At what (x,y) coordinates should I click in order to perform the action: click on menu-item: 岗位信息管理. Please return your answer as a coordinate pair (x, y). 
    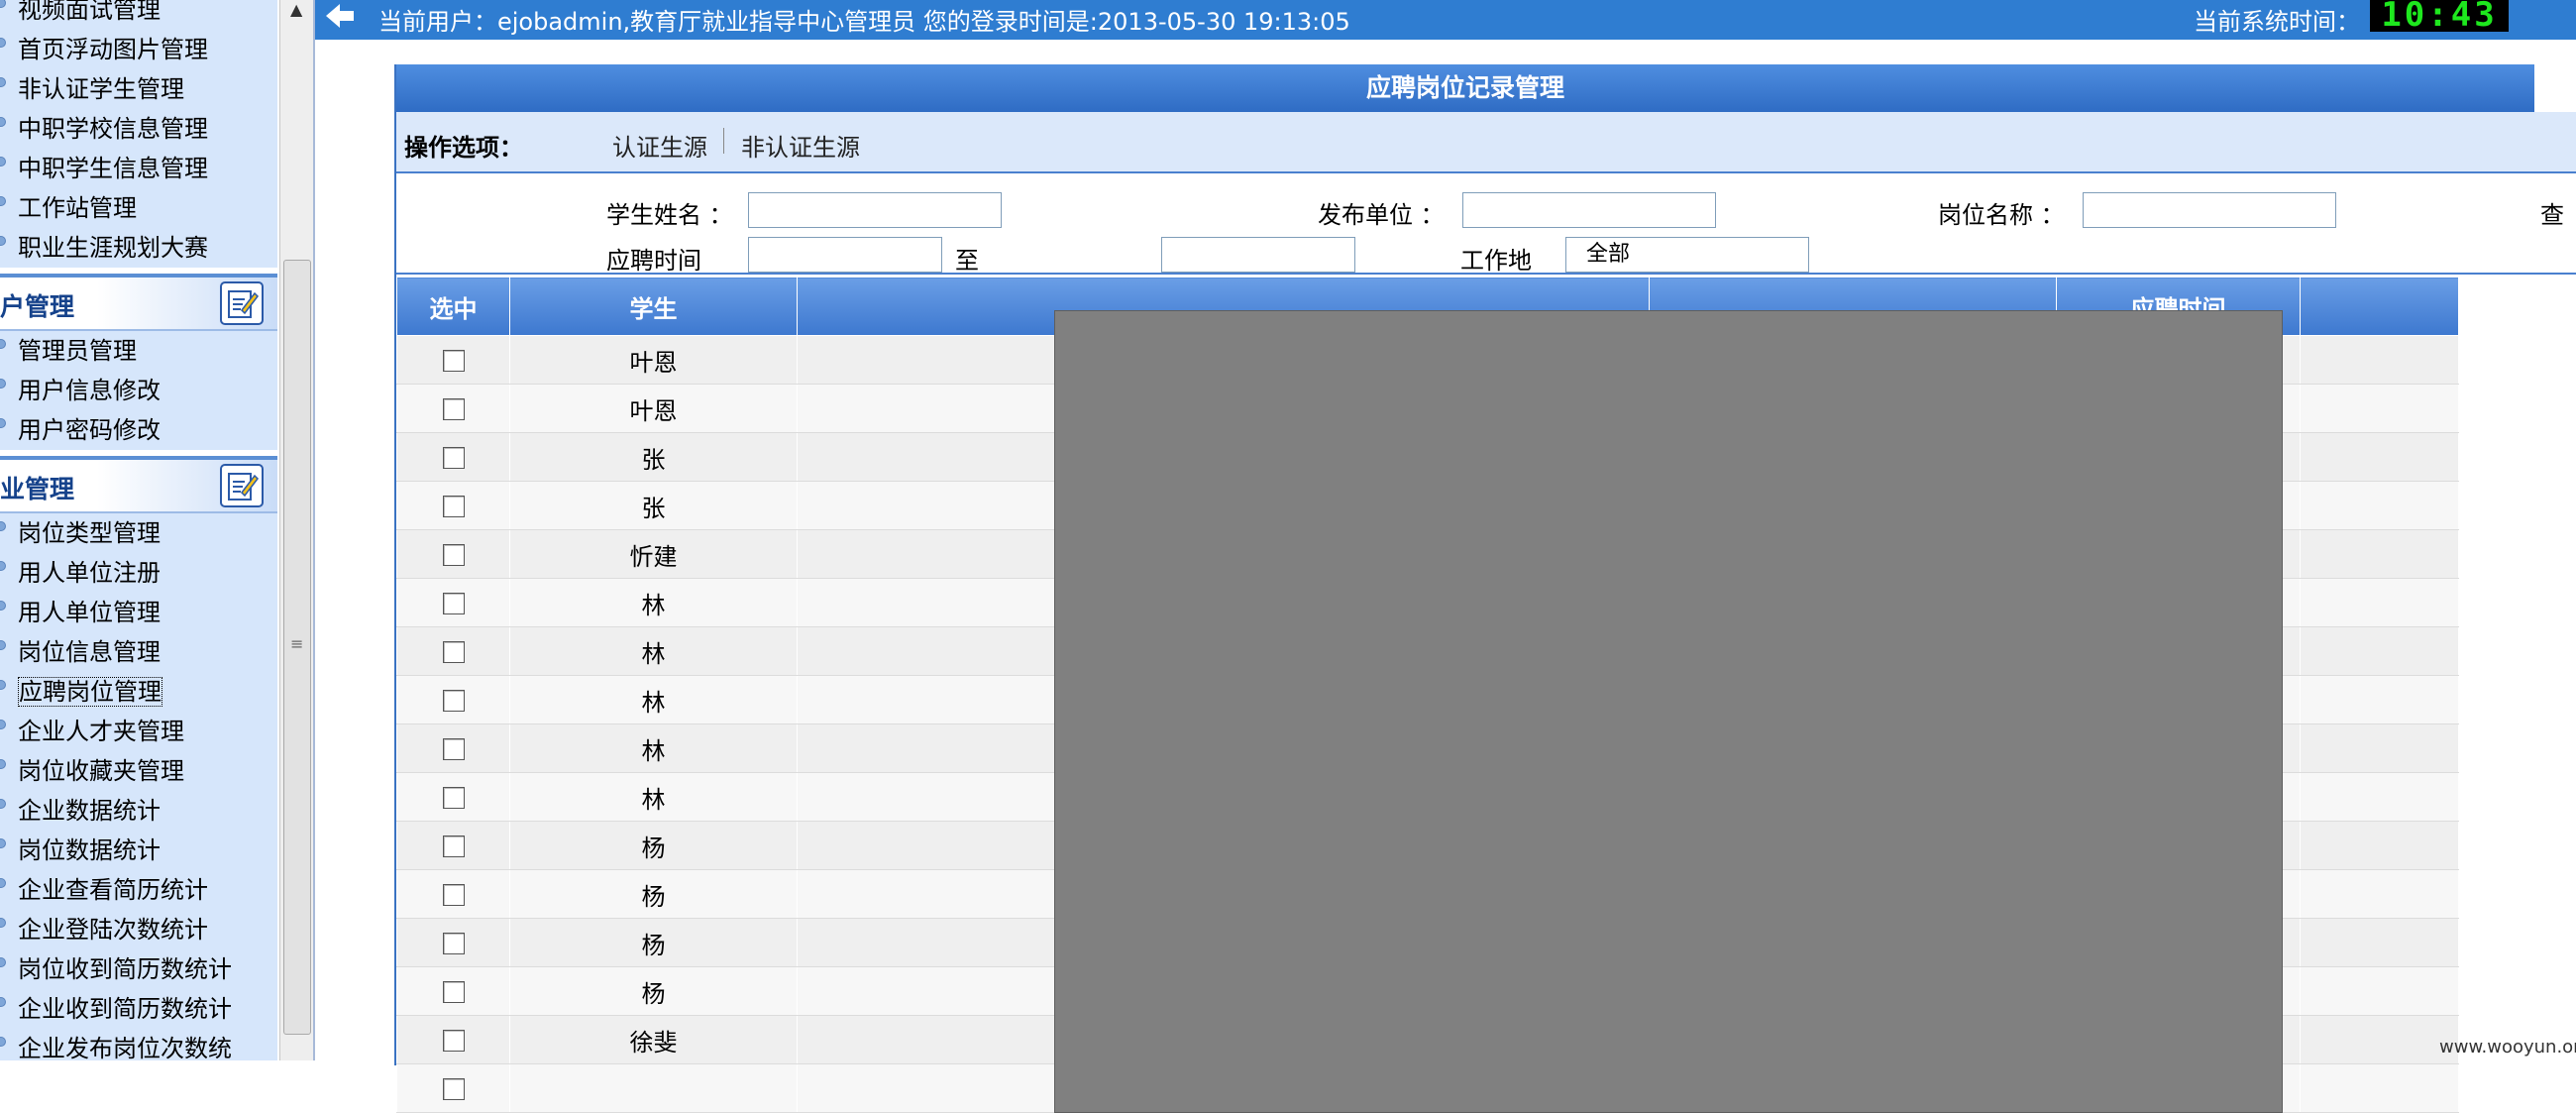
    Looking at the image, I should click on (138, 652).